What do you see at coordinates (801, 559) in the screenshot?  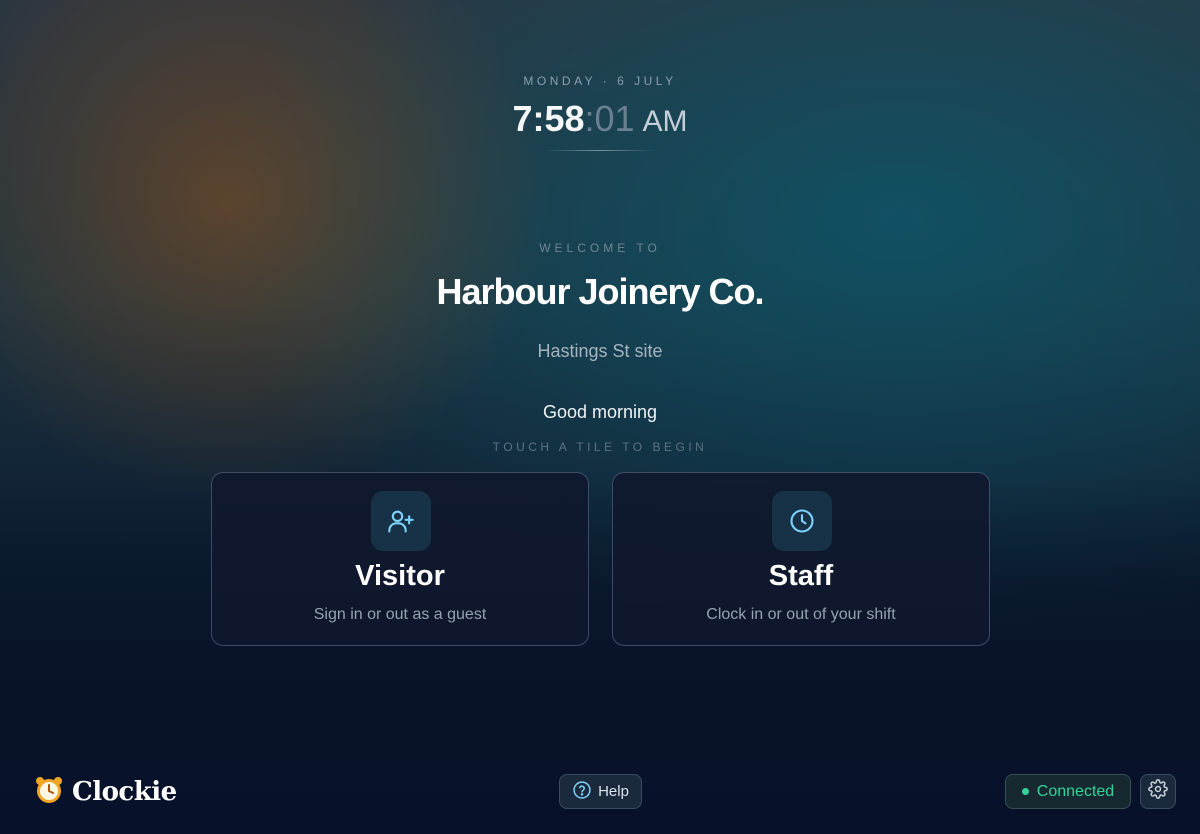 I see `staff-tile: Staff Clock in or out of your shift` at bounding box center [801, 559].